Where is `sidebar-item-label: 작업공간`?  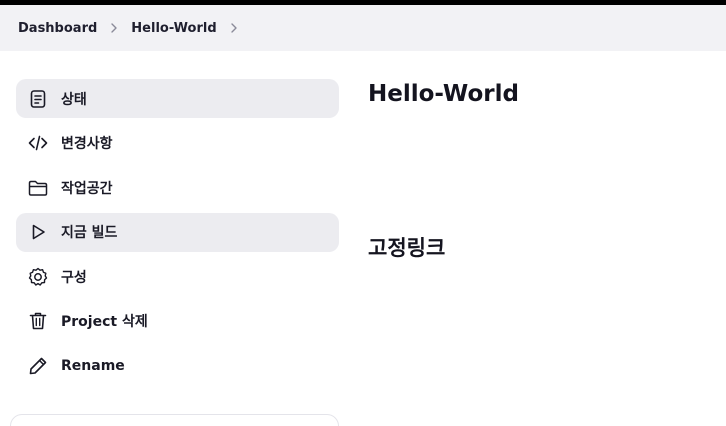
sidebar-item-label: 작업공간 is located at coordinates (87, 188).